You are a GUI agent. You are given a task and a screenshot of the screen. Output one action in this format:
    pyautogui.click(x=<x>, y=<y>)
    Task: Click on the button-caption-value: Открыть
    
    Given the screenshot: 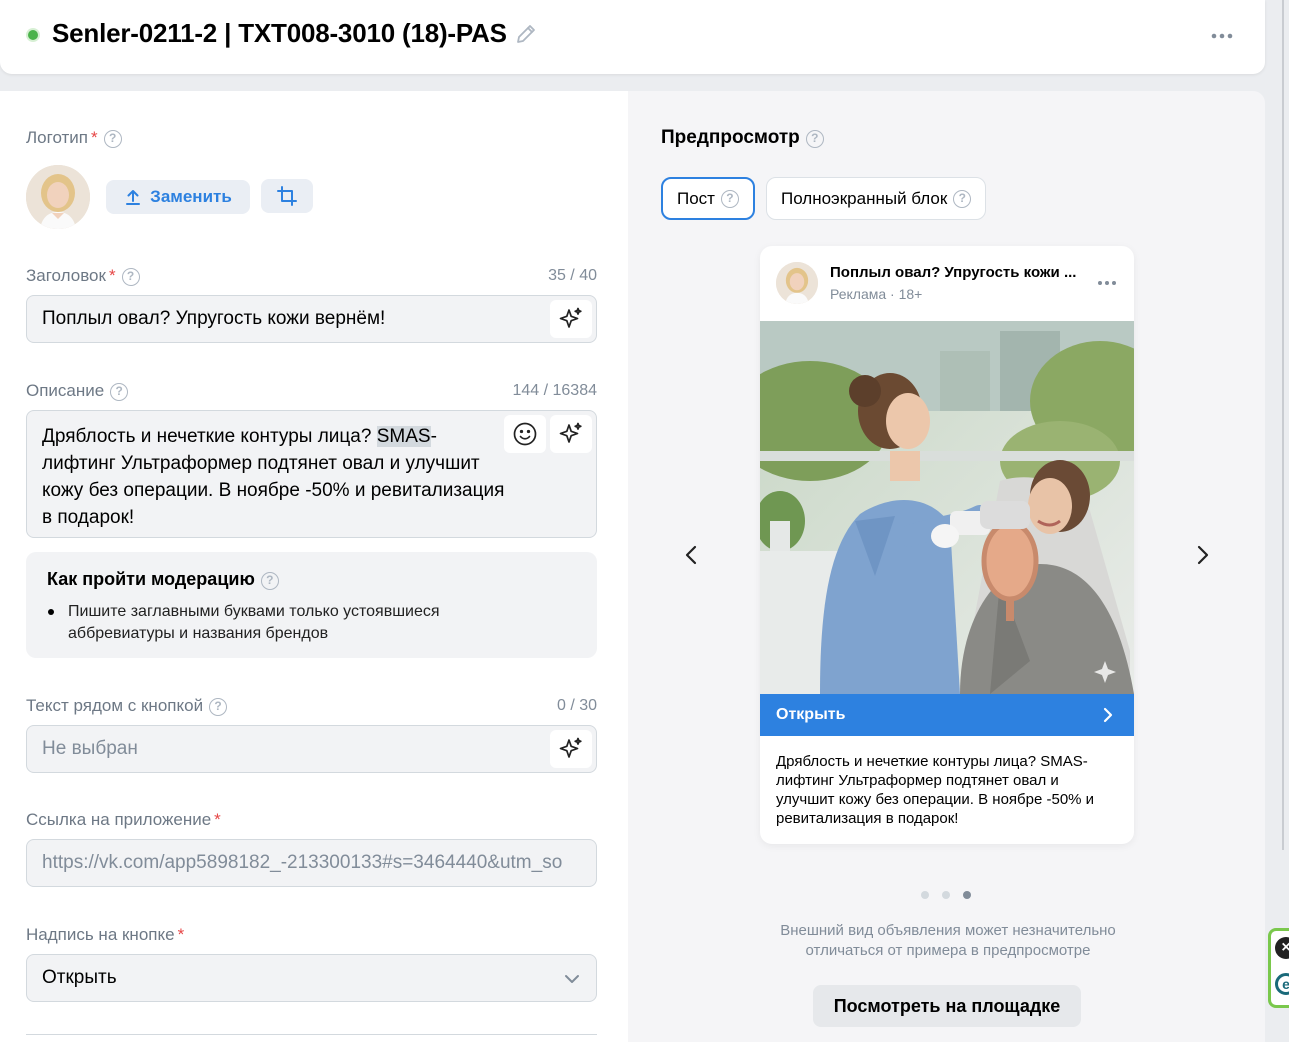 What is the action you would take?
    pyautogui.click(x=79, y=977)
    